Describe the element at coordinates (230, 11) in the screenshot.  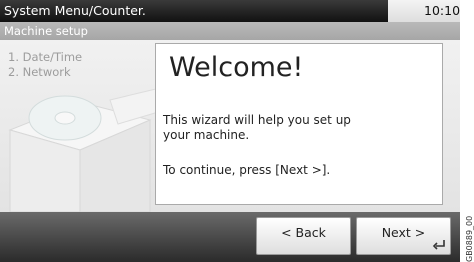
I see `status-bar: System Menu/Counter. 10:10` at that location.